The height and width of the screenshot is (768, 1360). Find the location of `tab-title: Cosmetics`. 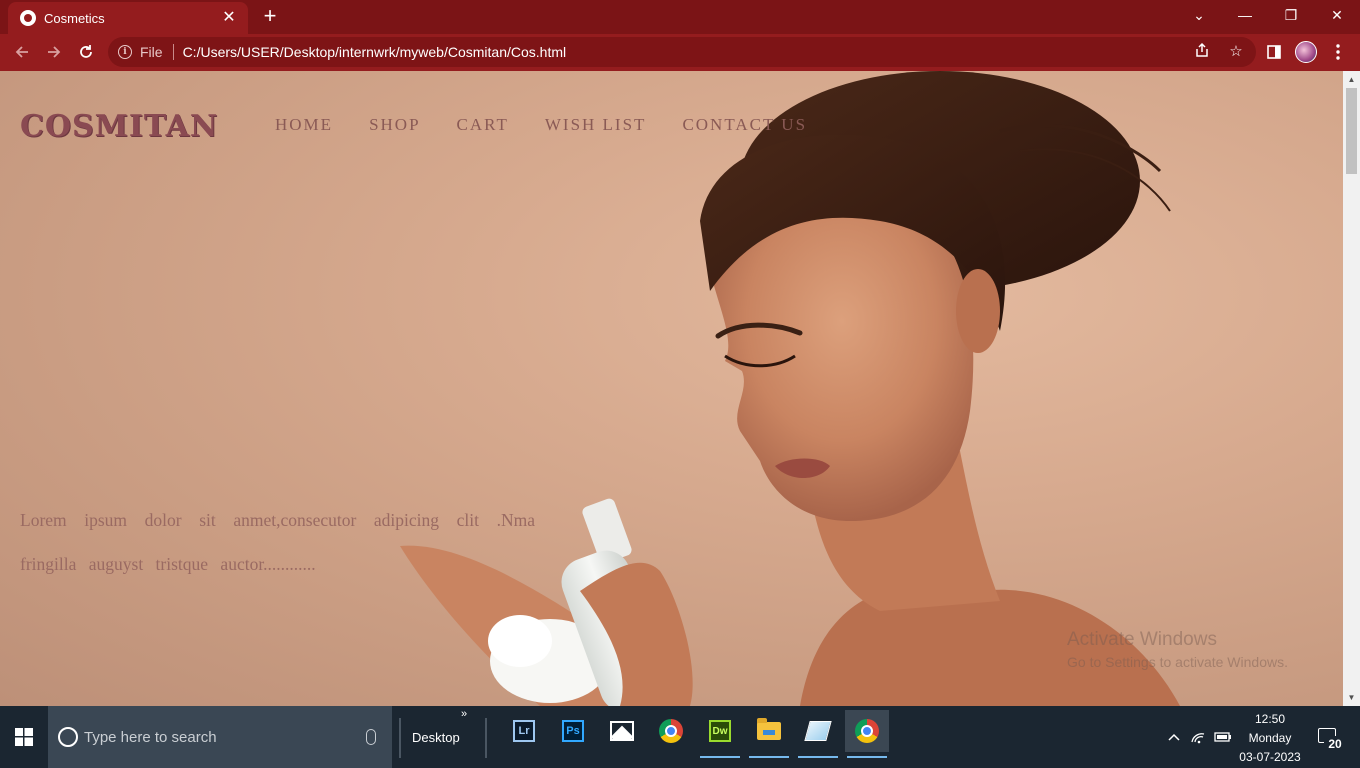

tab-title: Cosmetics is located at coordinates (74, 18).